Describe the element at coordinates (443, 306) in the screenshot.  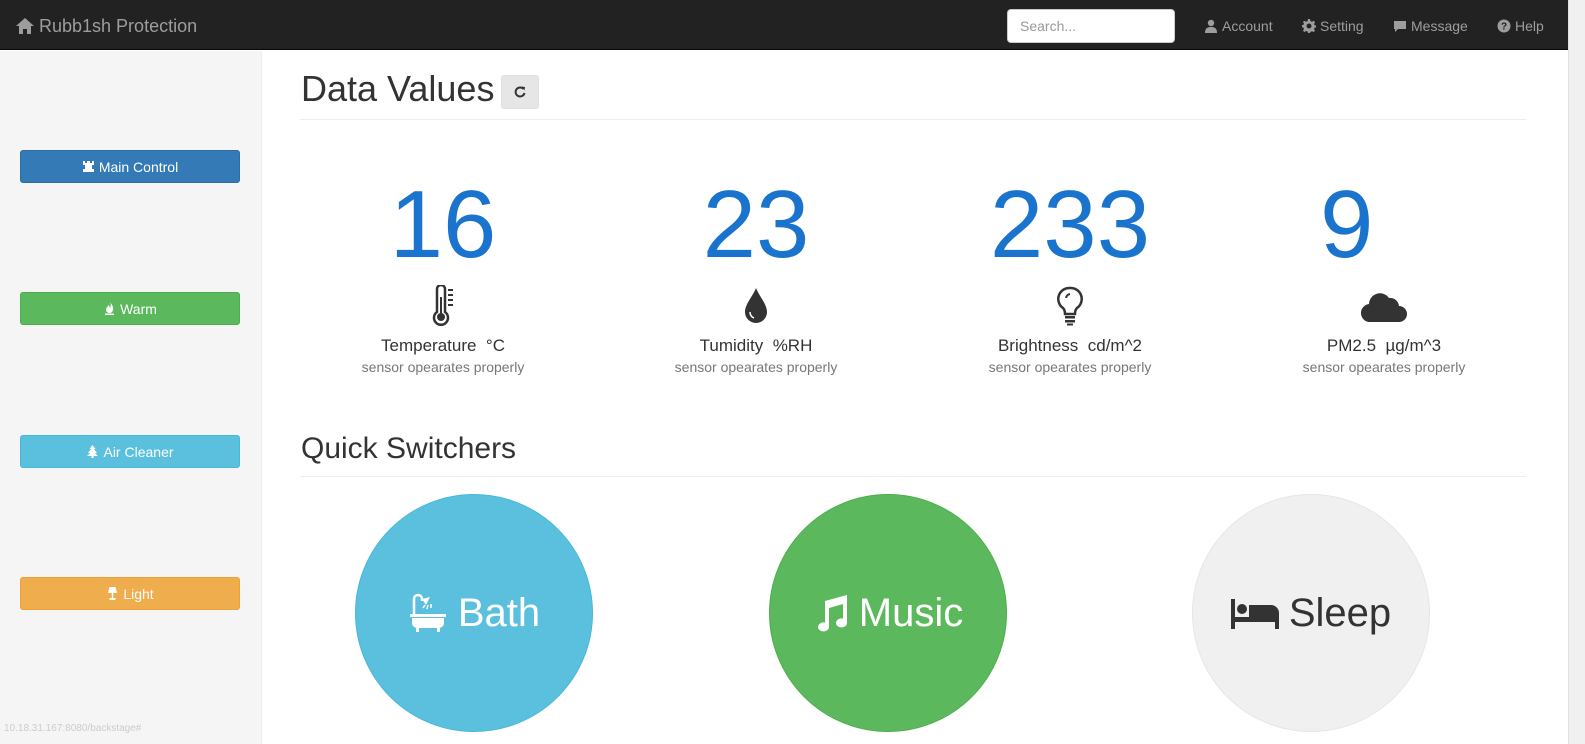
I see `thermometer-icon` at that location.